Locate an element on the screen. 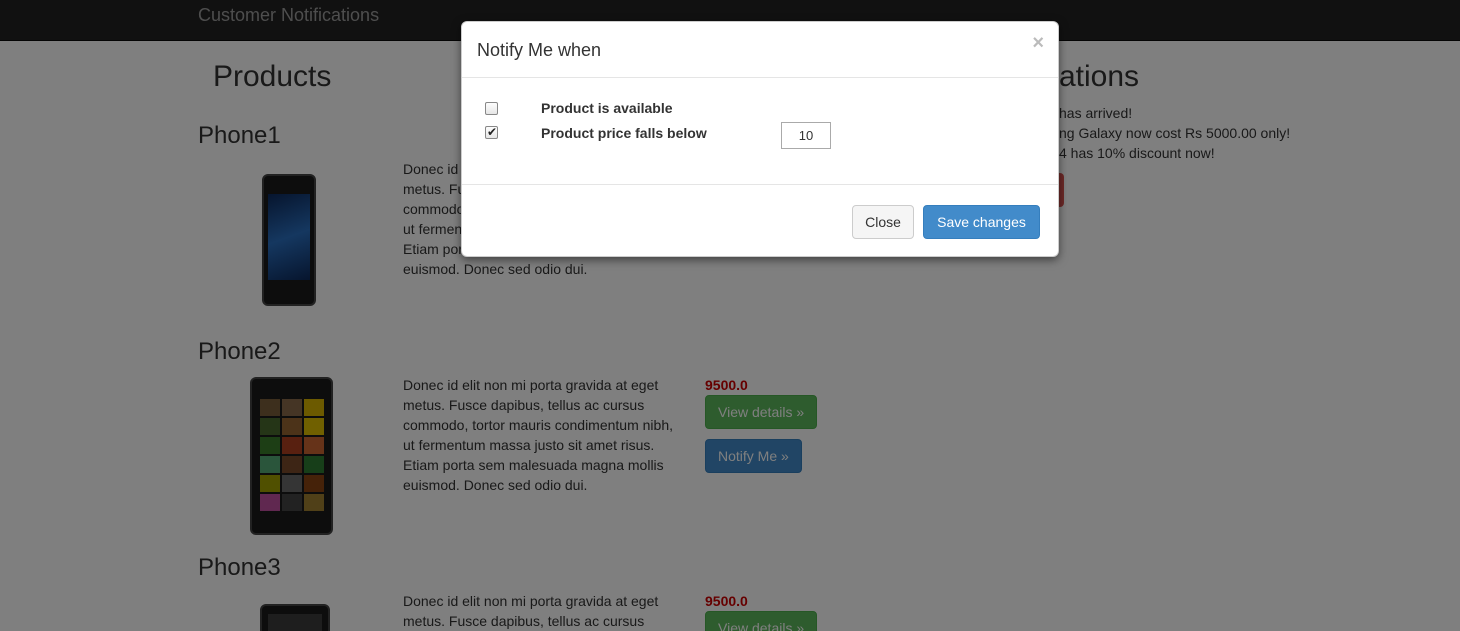 This screenshot has height=631, width=1460. checkmark-icon: ✔ is located at coordinates (492, 132).